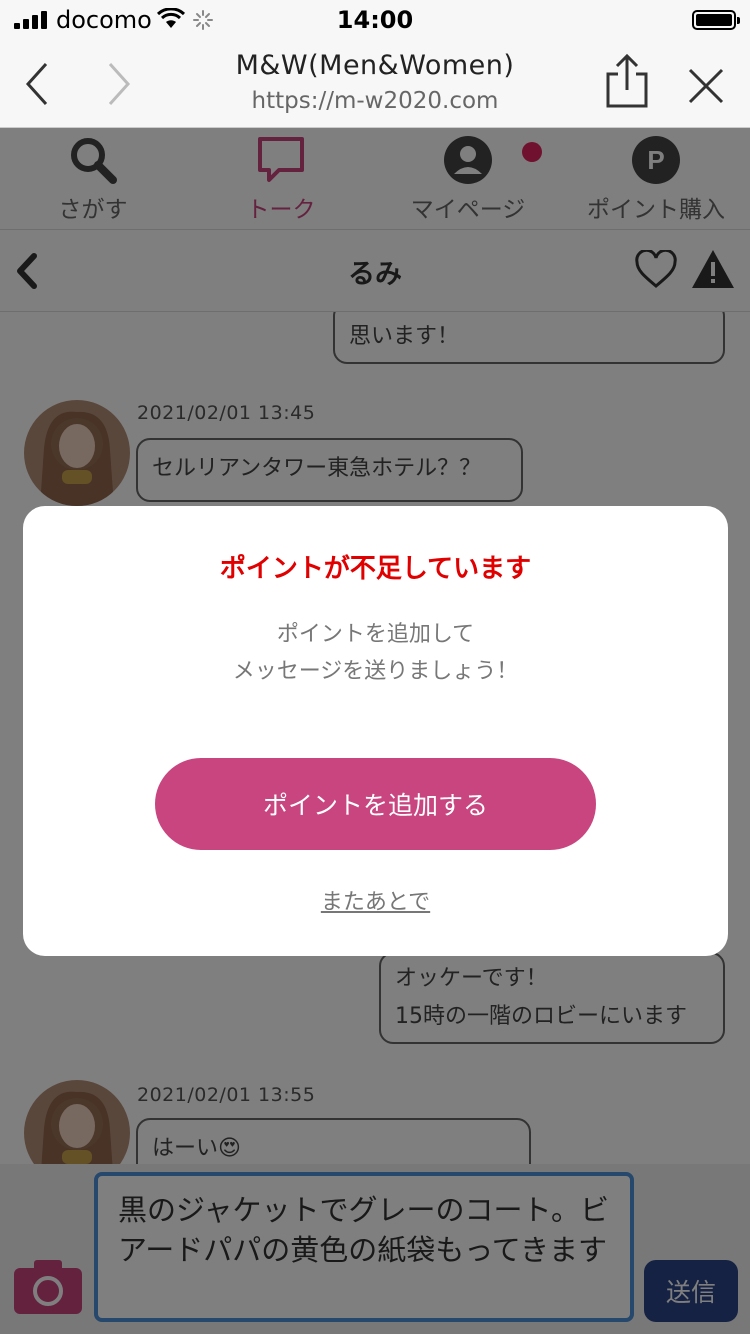  What do you see at coordinates (375, 653) in the screenshot?
I see `modal-body: ポイントを追加して メッセージを送りましょう！` at bounding box center [375, 653].